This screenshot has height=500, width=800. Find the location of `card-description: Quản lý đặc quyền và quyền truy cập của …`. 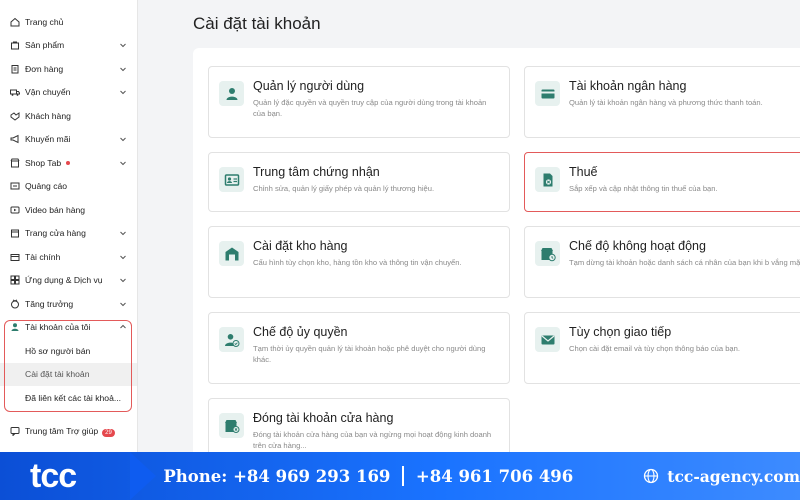

card-description: Quản lý đặc quyền và quyền truy cập của … is located at coordinates (370, 108).